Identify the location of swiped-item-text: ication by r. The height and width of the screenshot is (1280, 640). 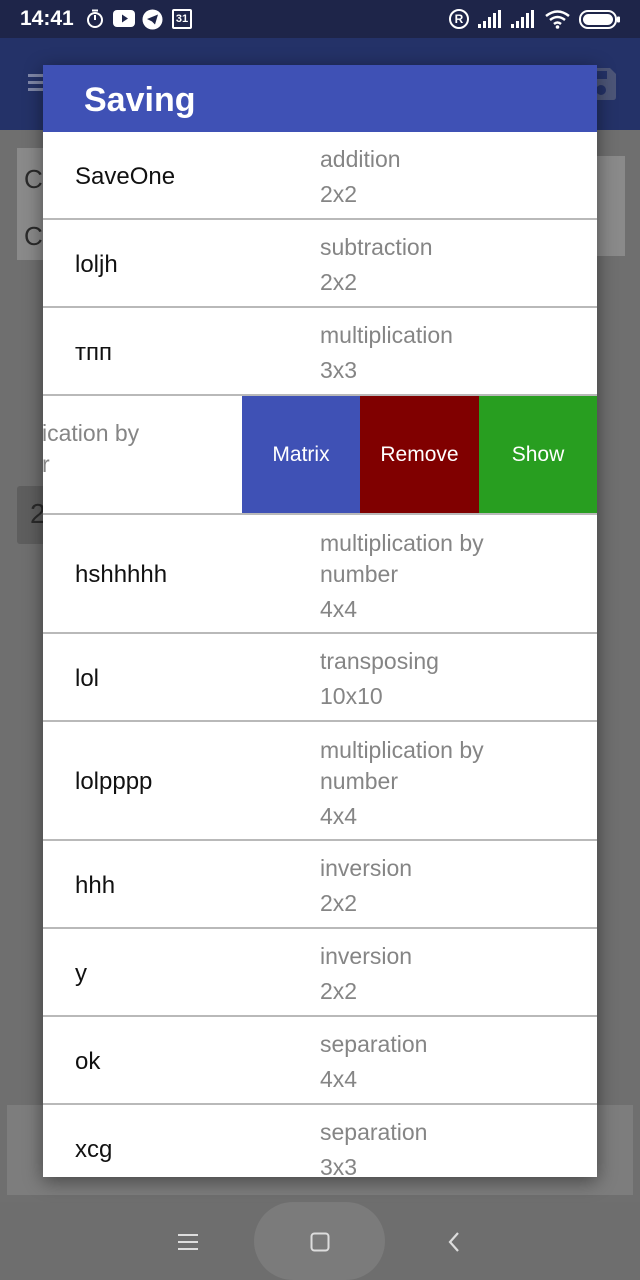
(142, 449).